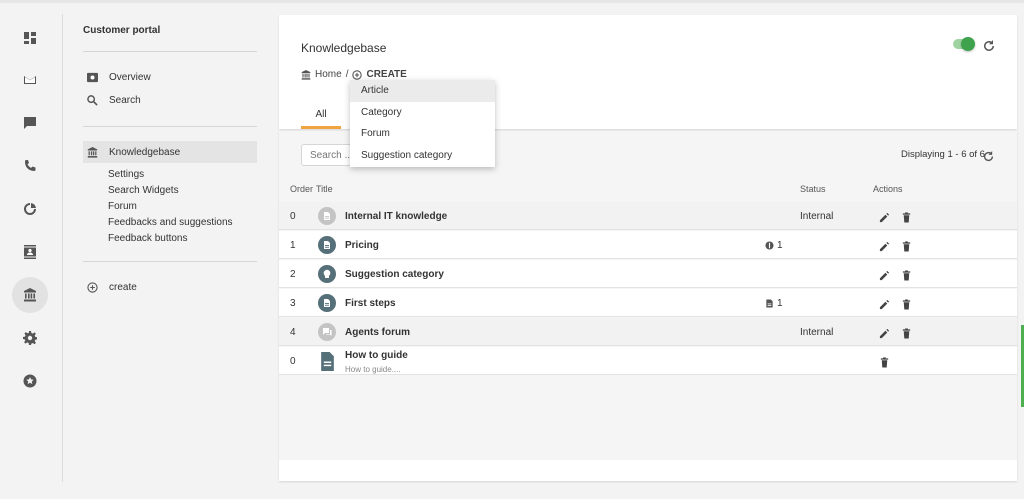 Image resolution: width=1024 pixels, height=499 pixels. Describe the element at coordinates (648, 216) in the screenshot. I see `table-row: 0 Internal IT knowledge Internal` at that location.